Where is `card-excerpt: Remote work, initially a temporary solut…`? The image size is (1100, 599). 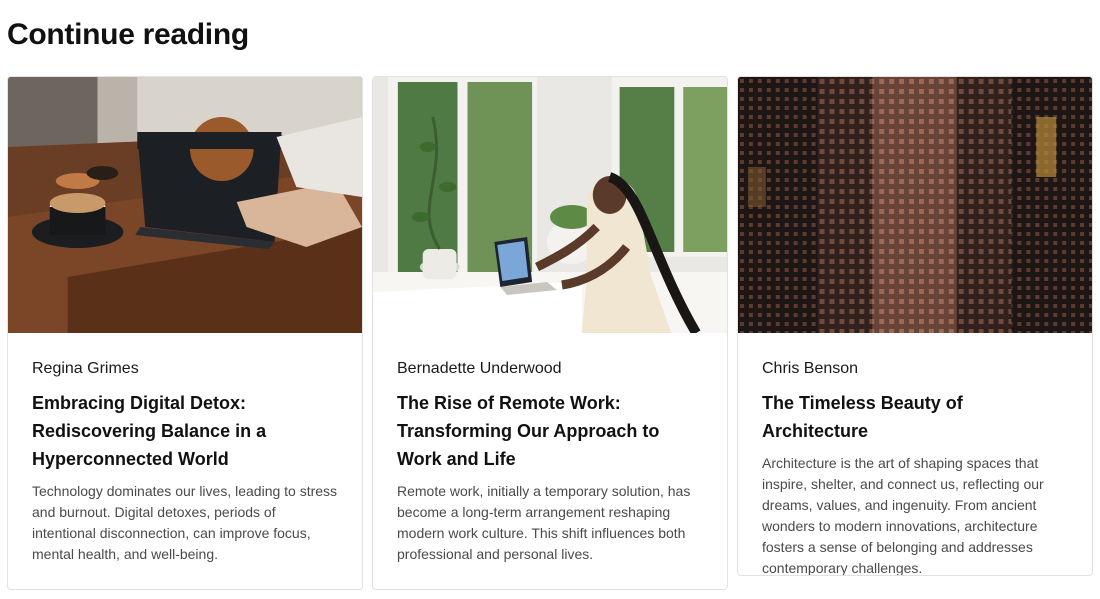 card-excerpt: Remote work, initially a temporary solut… is located at coordinates (544, 522).